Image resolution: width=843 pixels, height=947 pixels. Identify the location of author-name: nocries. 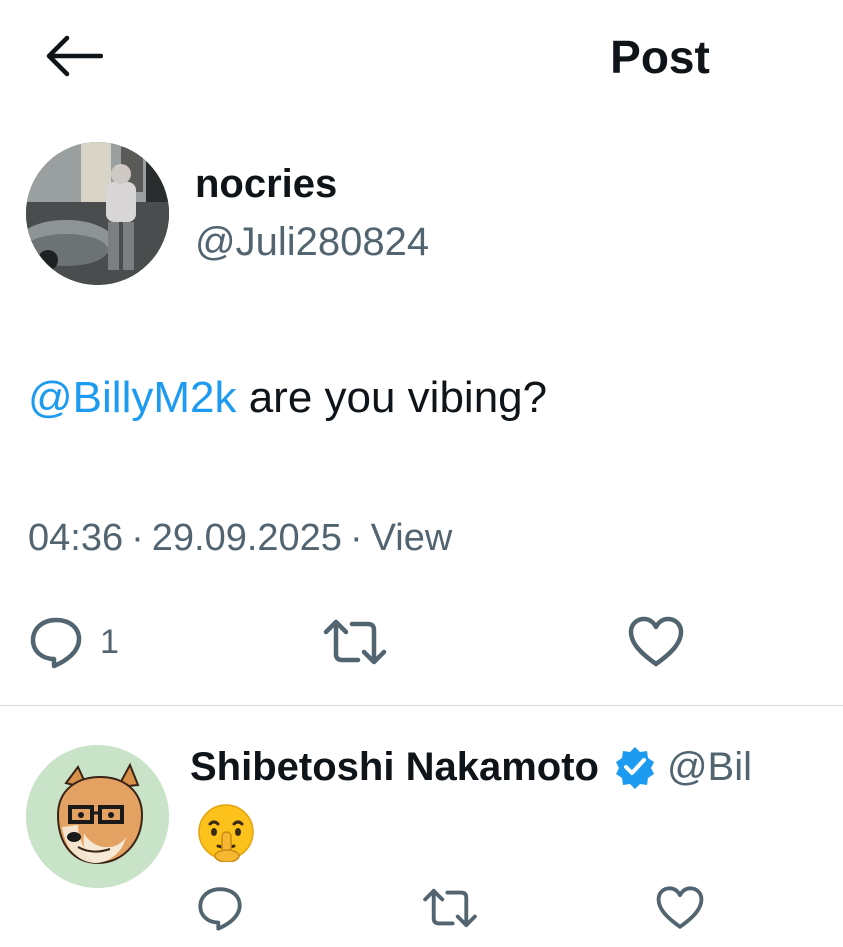
(266, 184).